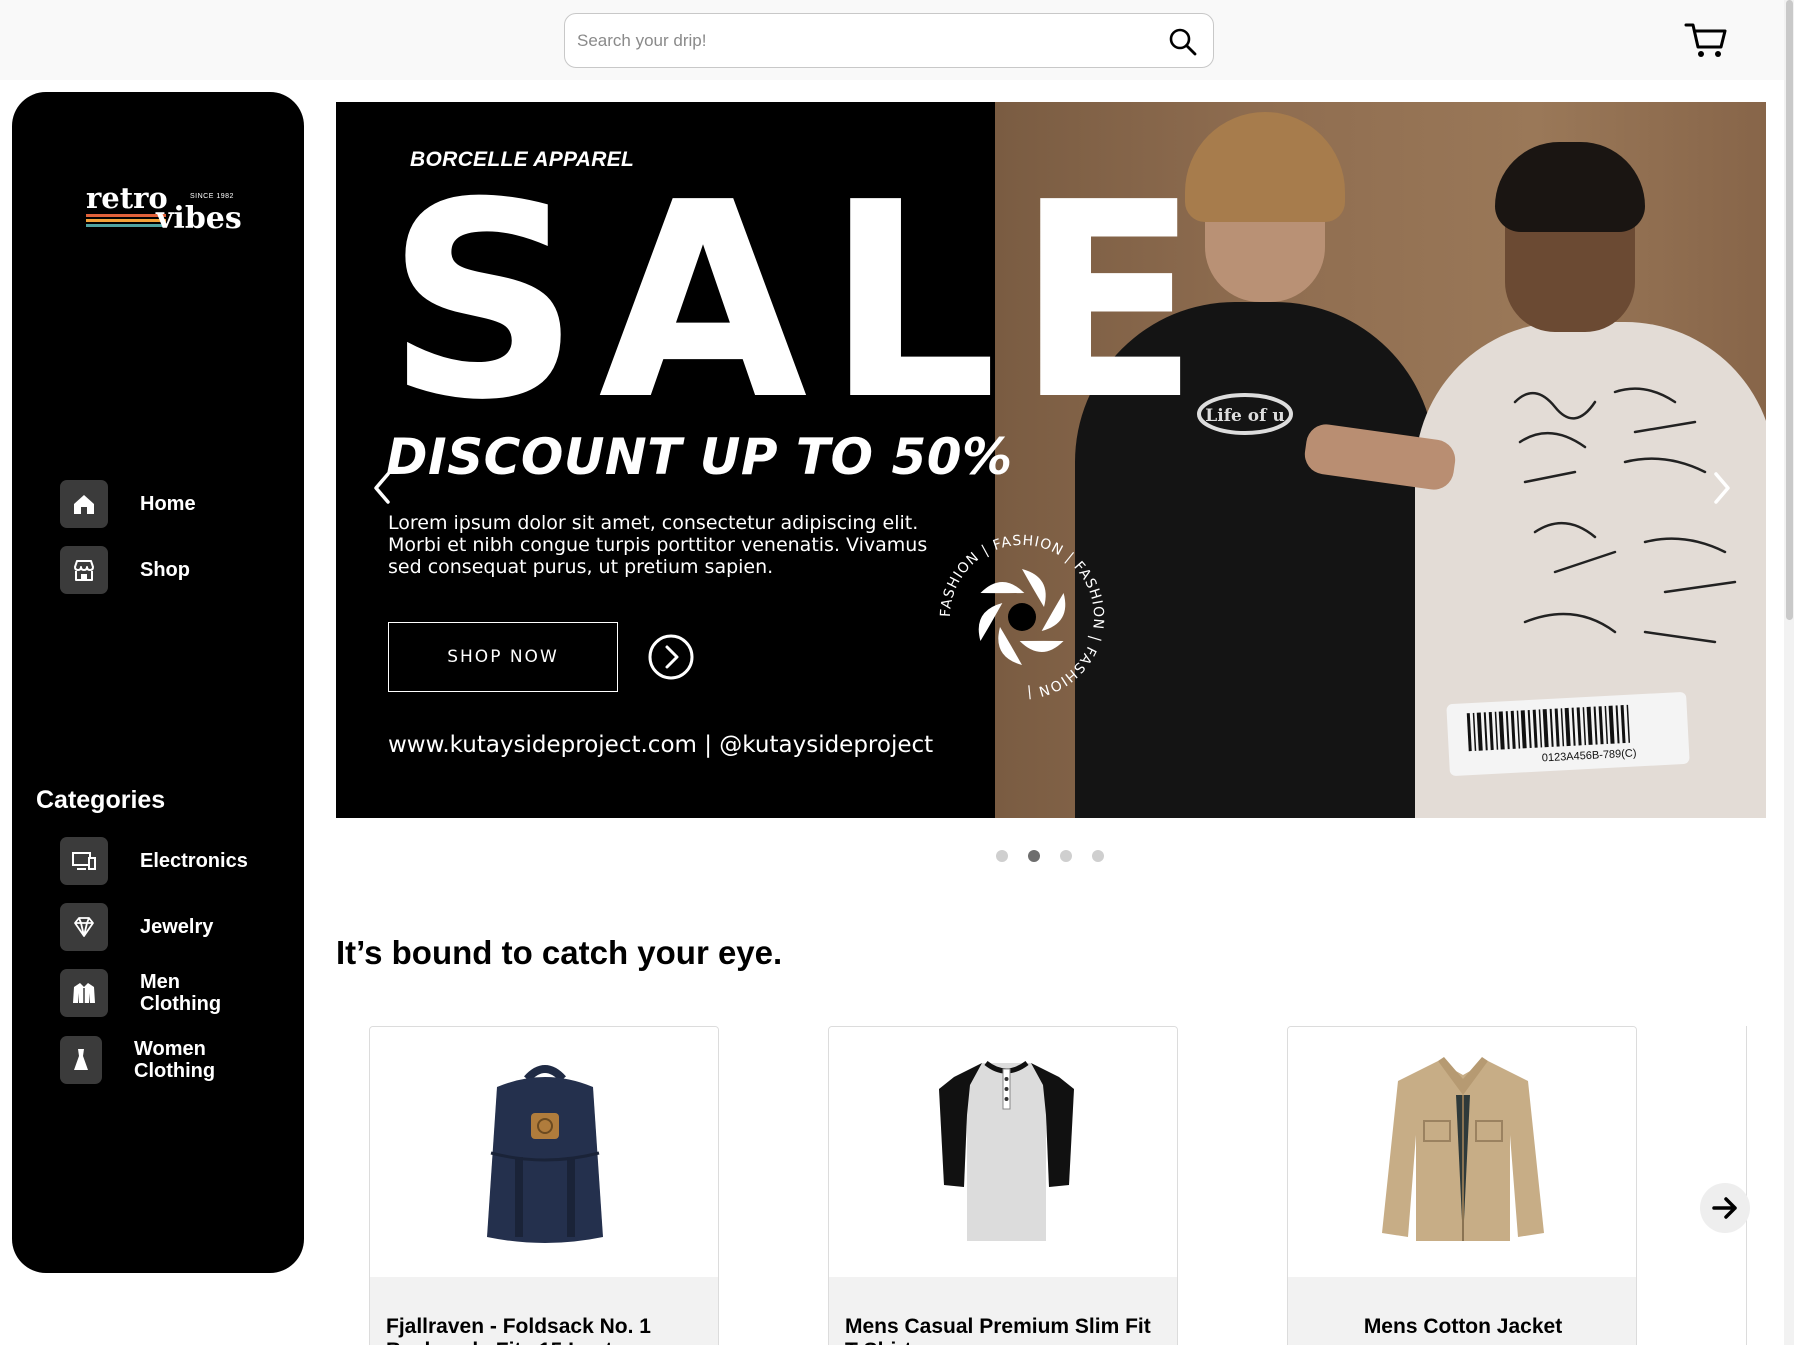 This screenshot has width=1794, height=1345. What do you see at coordinates (503, 657) in the screenshot?
I see `shop-now-button: SHOP NOW` at bounding box center [503, 657].